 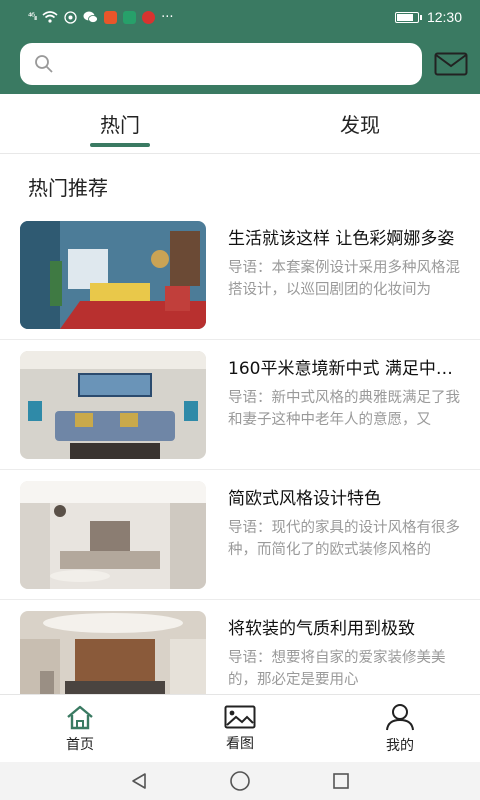 What do you see at coordinates (221, 64) in the screenshot?
I see `search-input` at bounding box center [221, 64].